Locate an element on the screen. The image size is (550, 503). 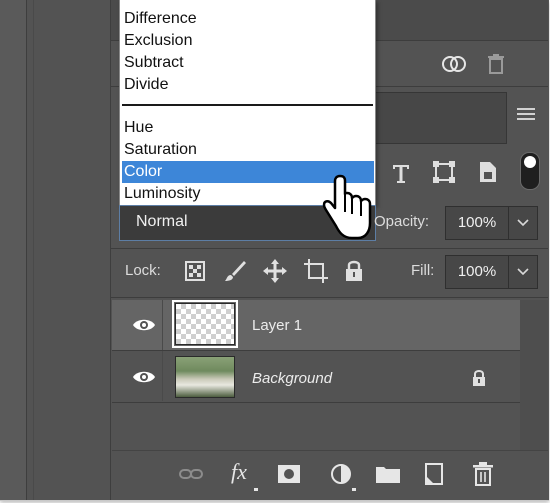
link-icon is located at coordinates (191, 474).